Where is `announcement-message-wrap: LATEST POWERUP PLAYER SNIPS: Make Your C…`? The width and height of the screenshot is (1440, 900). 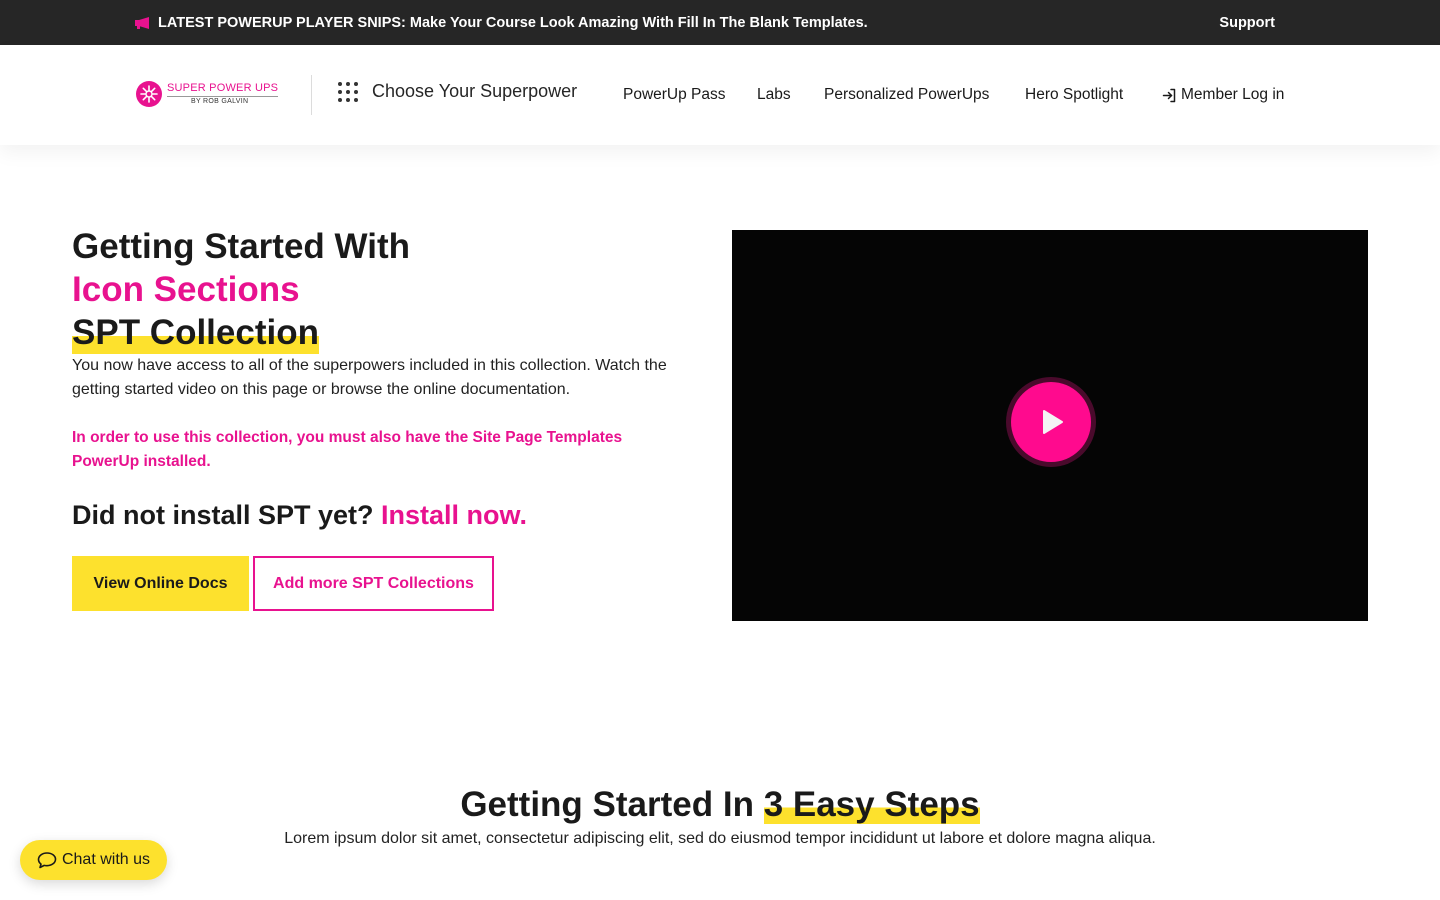 announcement-message-wrap: LATEST POWERUP PLAYER SNIPS: Make Your C… is located at coordinates (501, 22).